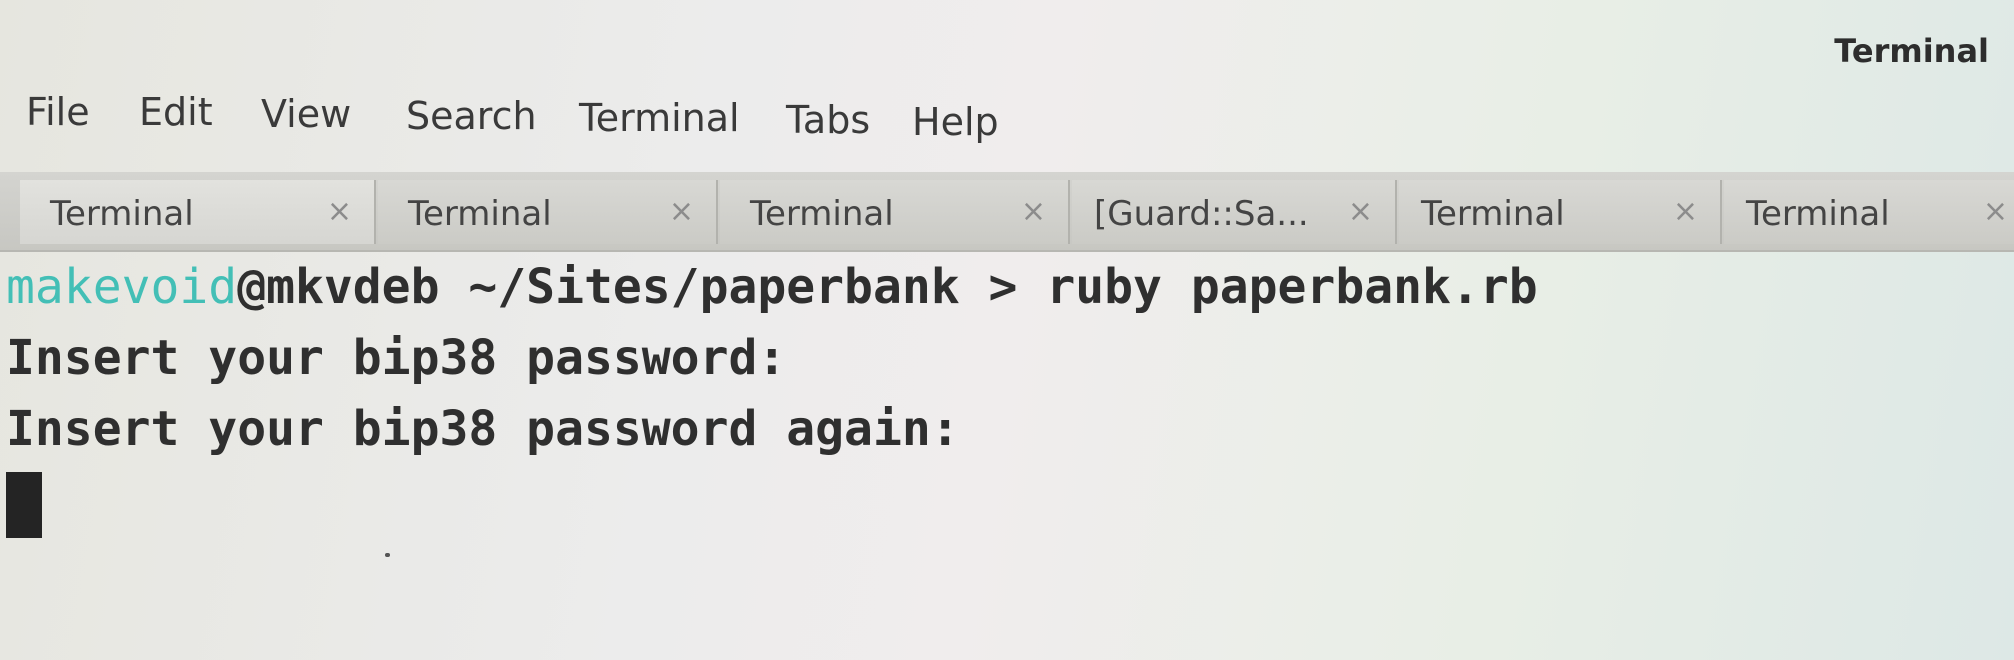 The height and width of the screenshot is (660, 2014). What do you see at coordinates (58, 112) in the screenshot?
I see `menu-file: File` at bounding box center [58, 112].